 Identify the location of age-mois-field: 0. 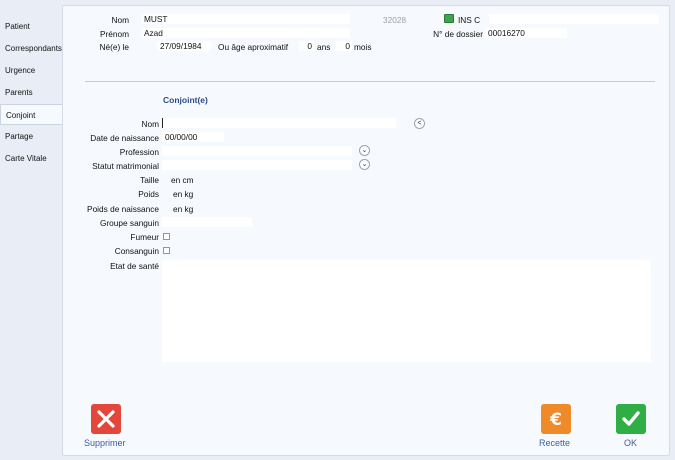
(343, 46).